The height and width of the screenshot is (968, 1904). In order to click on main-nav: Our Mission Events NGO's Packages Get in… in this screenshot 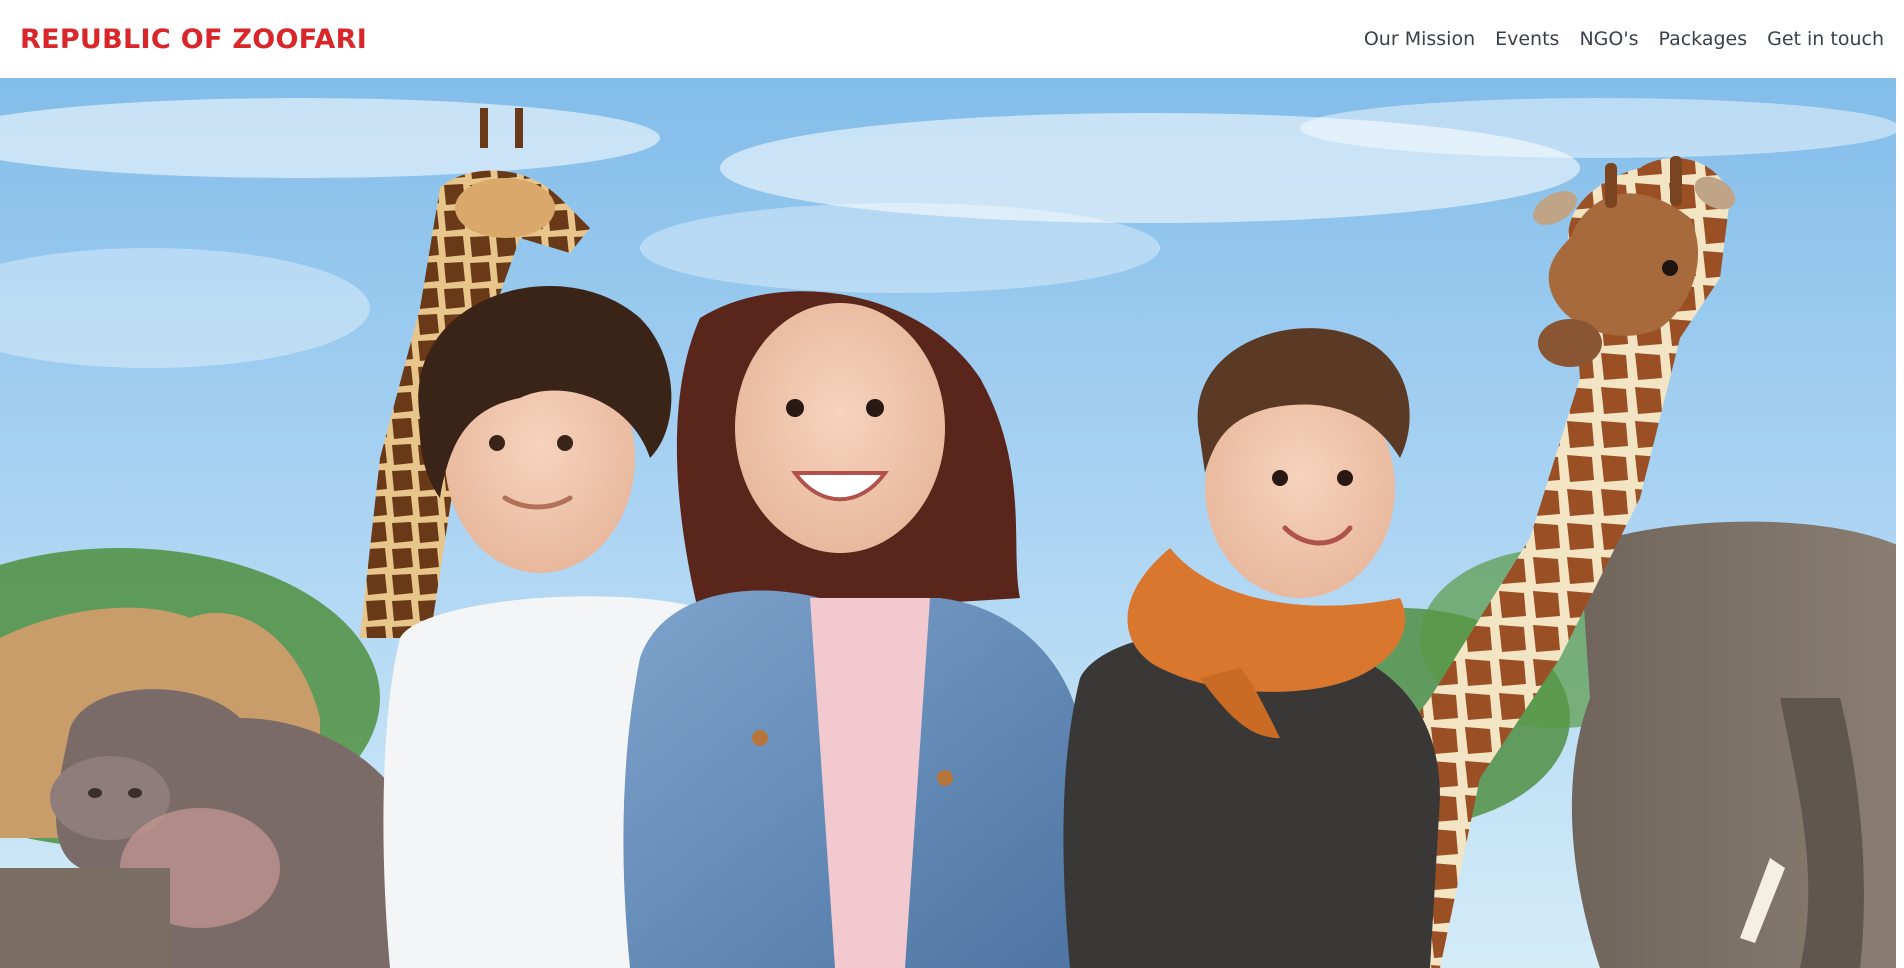, I will do `click(1624, 39)`.